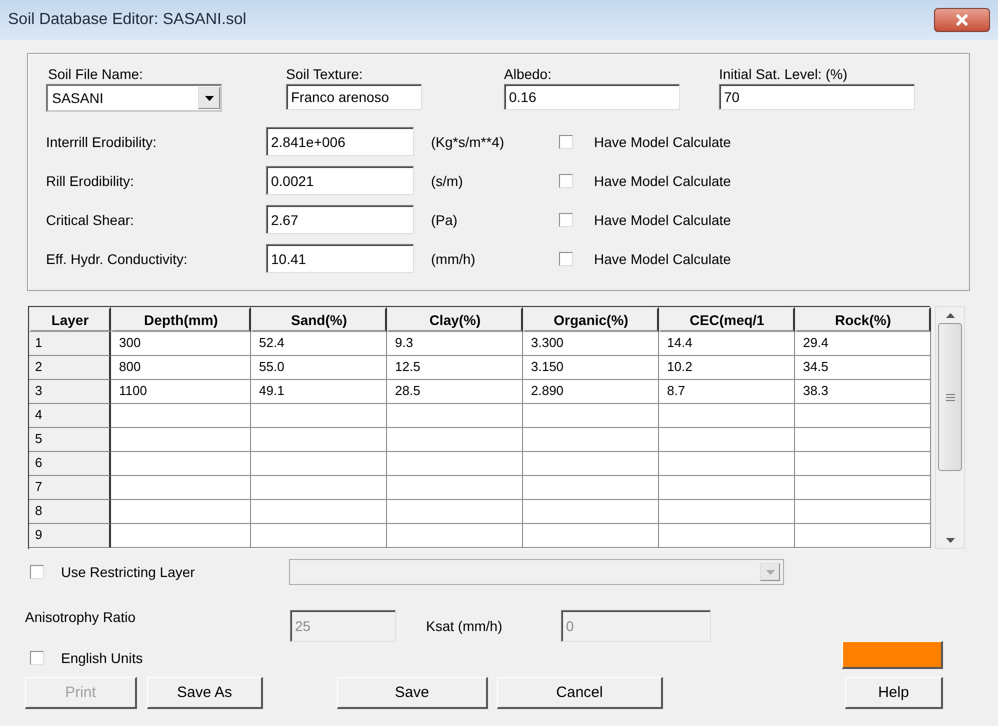 The image size is (998, 726). I want to click on table-cell: 34.5, so click(863, 368).